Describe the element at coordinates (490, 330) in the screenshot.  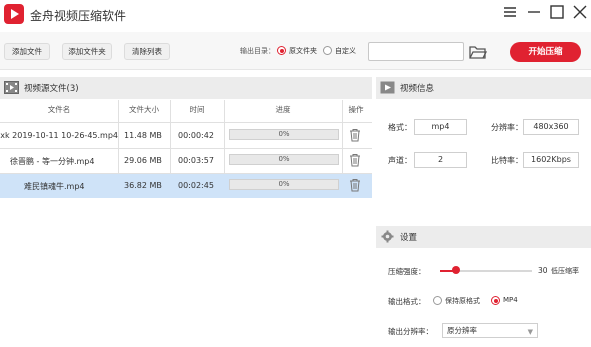
I see `output-resolution-select: 原分辨率 ▼` at that location.